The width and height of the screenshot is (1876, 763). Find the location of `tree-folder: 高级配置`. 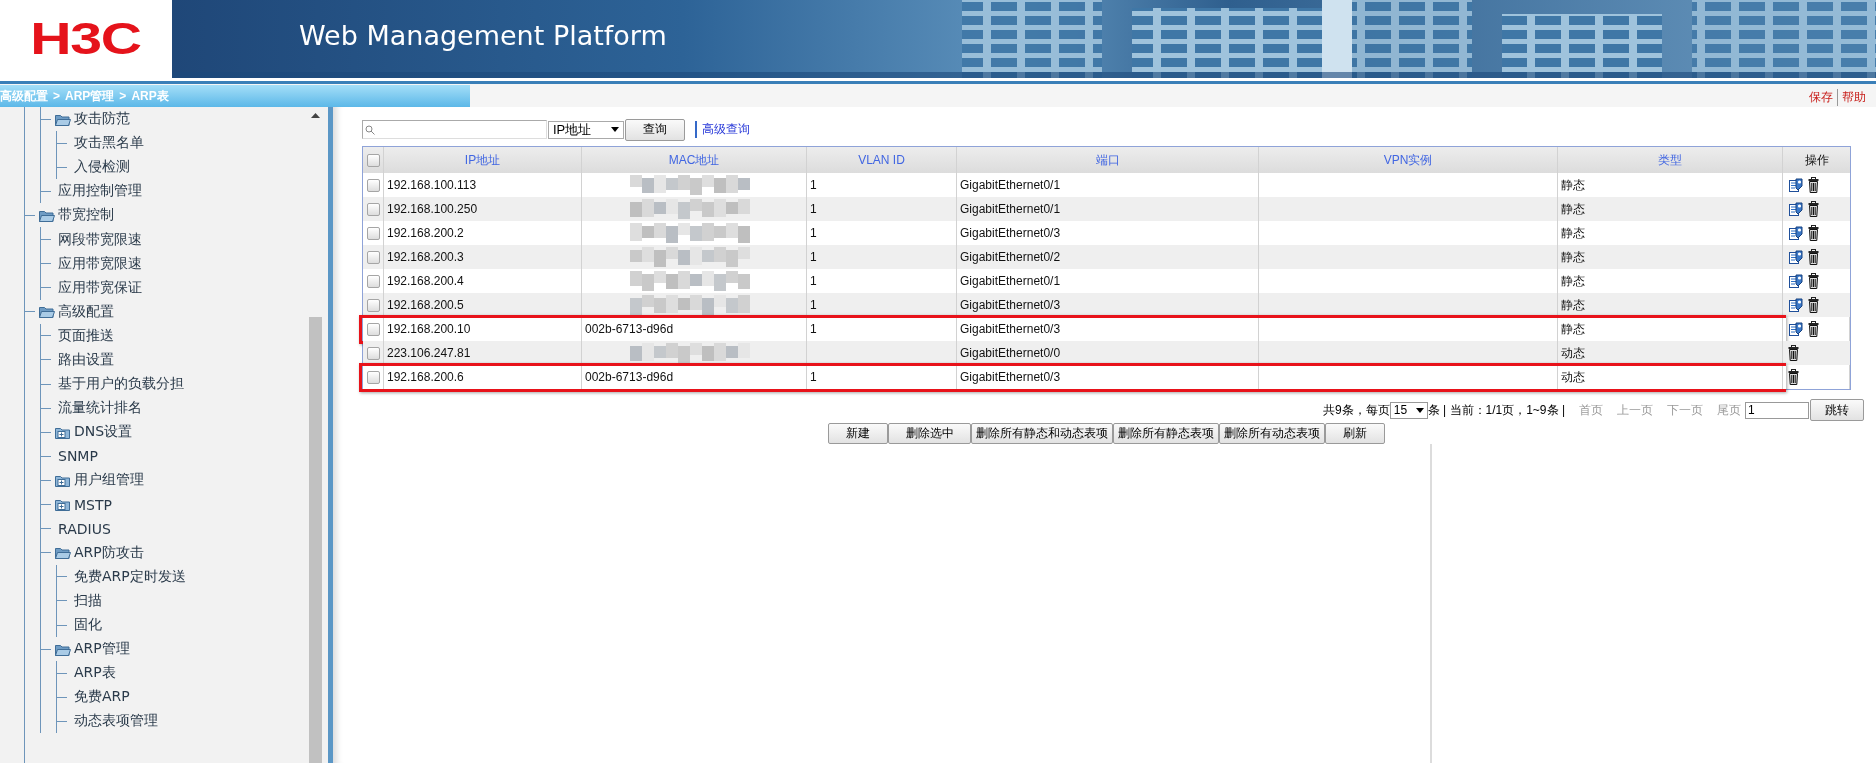

tree-folder: 高级配置 is located at coordinates (84, 311).